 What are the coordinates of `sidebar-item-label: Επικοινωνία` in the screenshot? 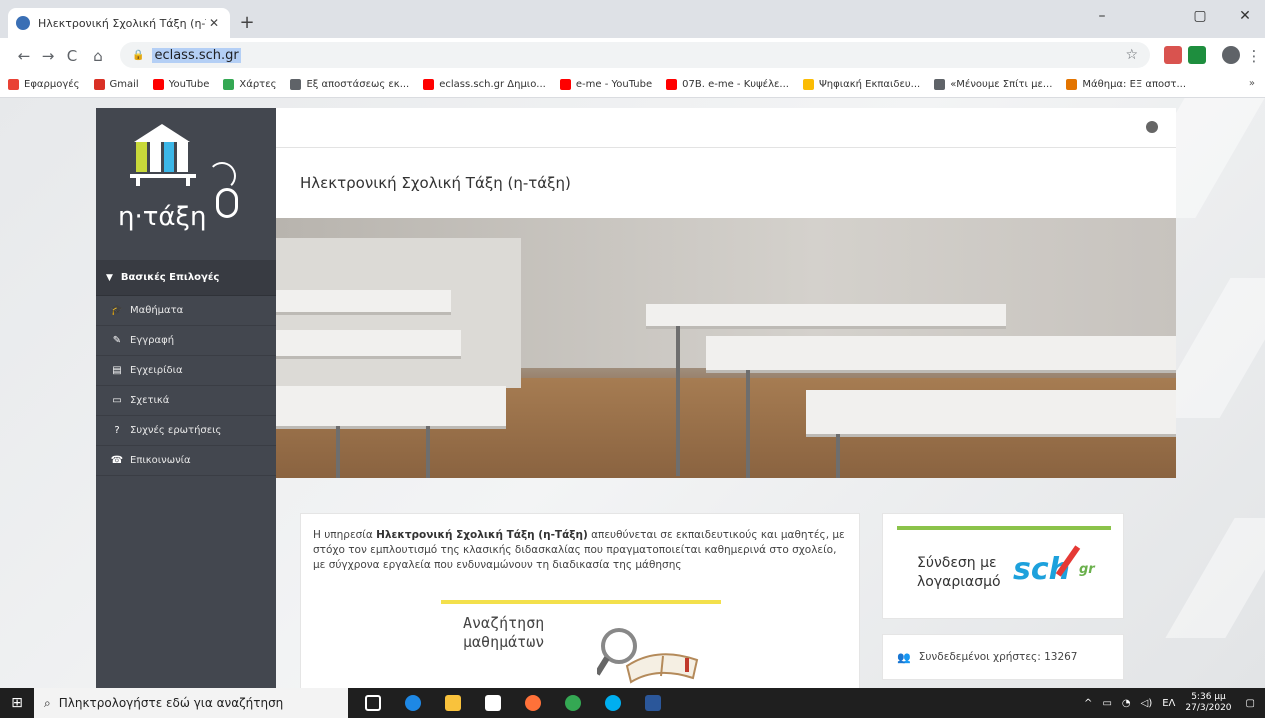 It's located at (160, 460).